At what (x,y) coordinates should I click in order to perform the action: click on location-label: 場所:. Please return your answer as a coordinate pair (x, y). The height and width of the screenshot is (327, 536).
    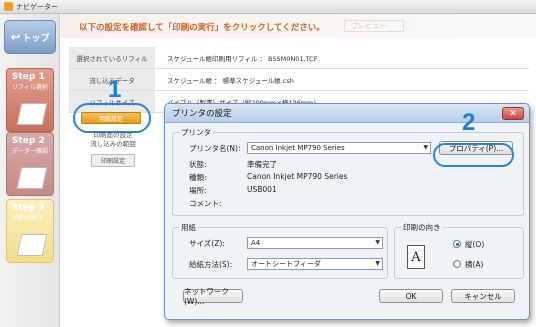
    Looking at the image, I should click on (198, 190).